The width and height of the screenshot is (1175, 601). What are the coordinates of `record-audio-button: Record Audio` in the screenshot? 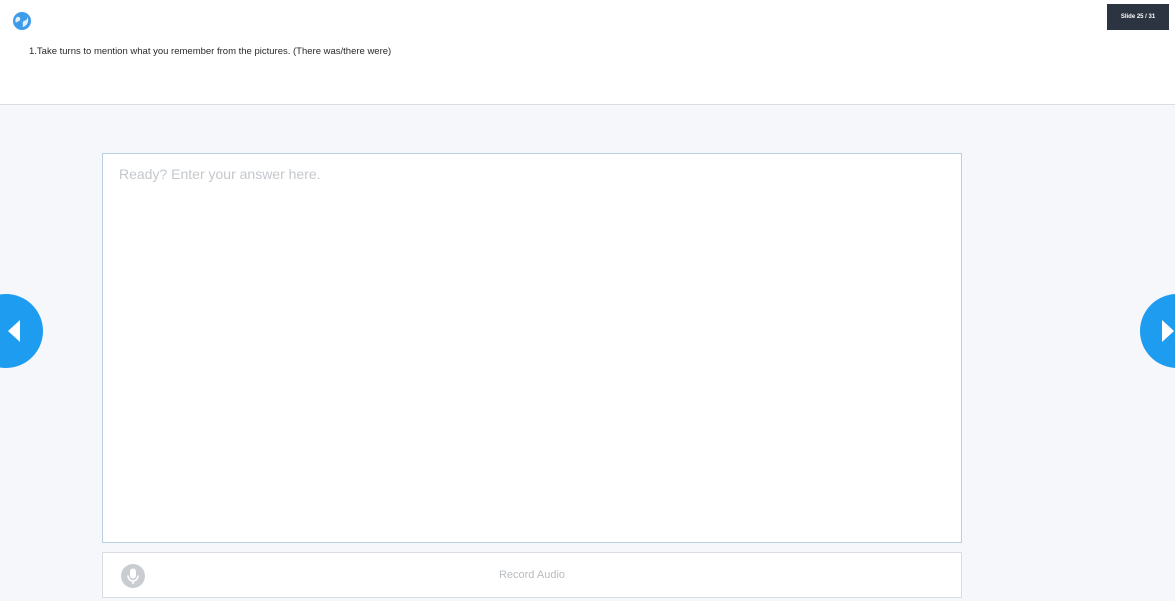 It's located at (532, 575).